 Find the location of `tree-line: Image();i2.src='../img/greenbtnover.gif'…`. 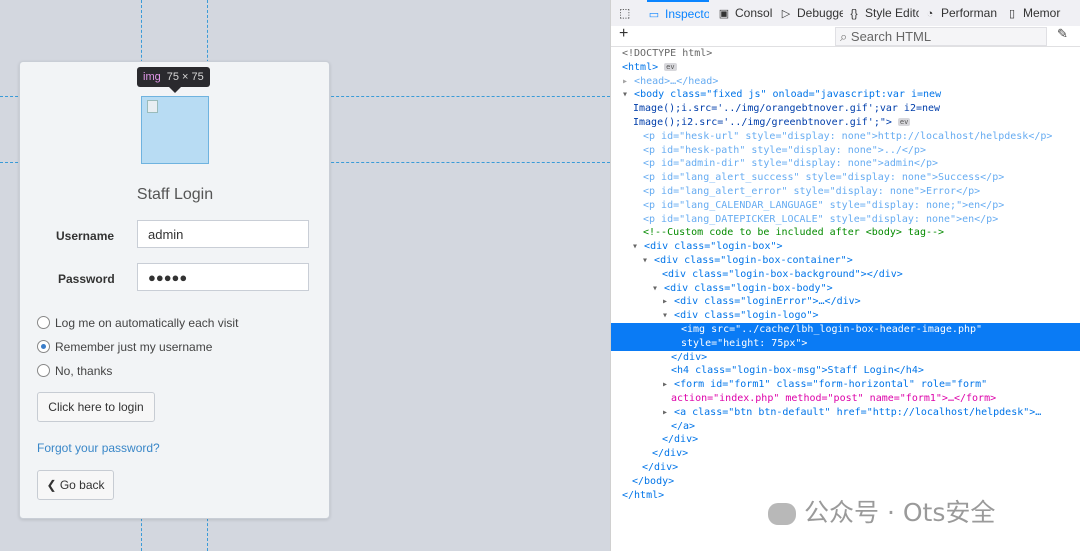

tree-line: Image();i2.src='../img/greenbtnover.gif'… is located at coordinates (845, 123).